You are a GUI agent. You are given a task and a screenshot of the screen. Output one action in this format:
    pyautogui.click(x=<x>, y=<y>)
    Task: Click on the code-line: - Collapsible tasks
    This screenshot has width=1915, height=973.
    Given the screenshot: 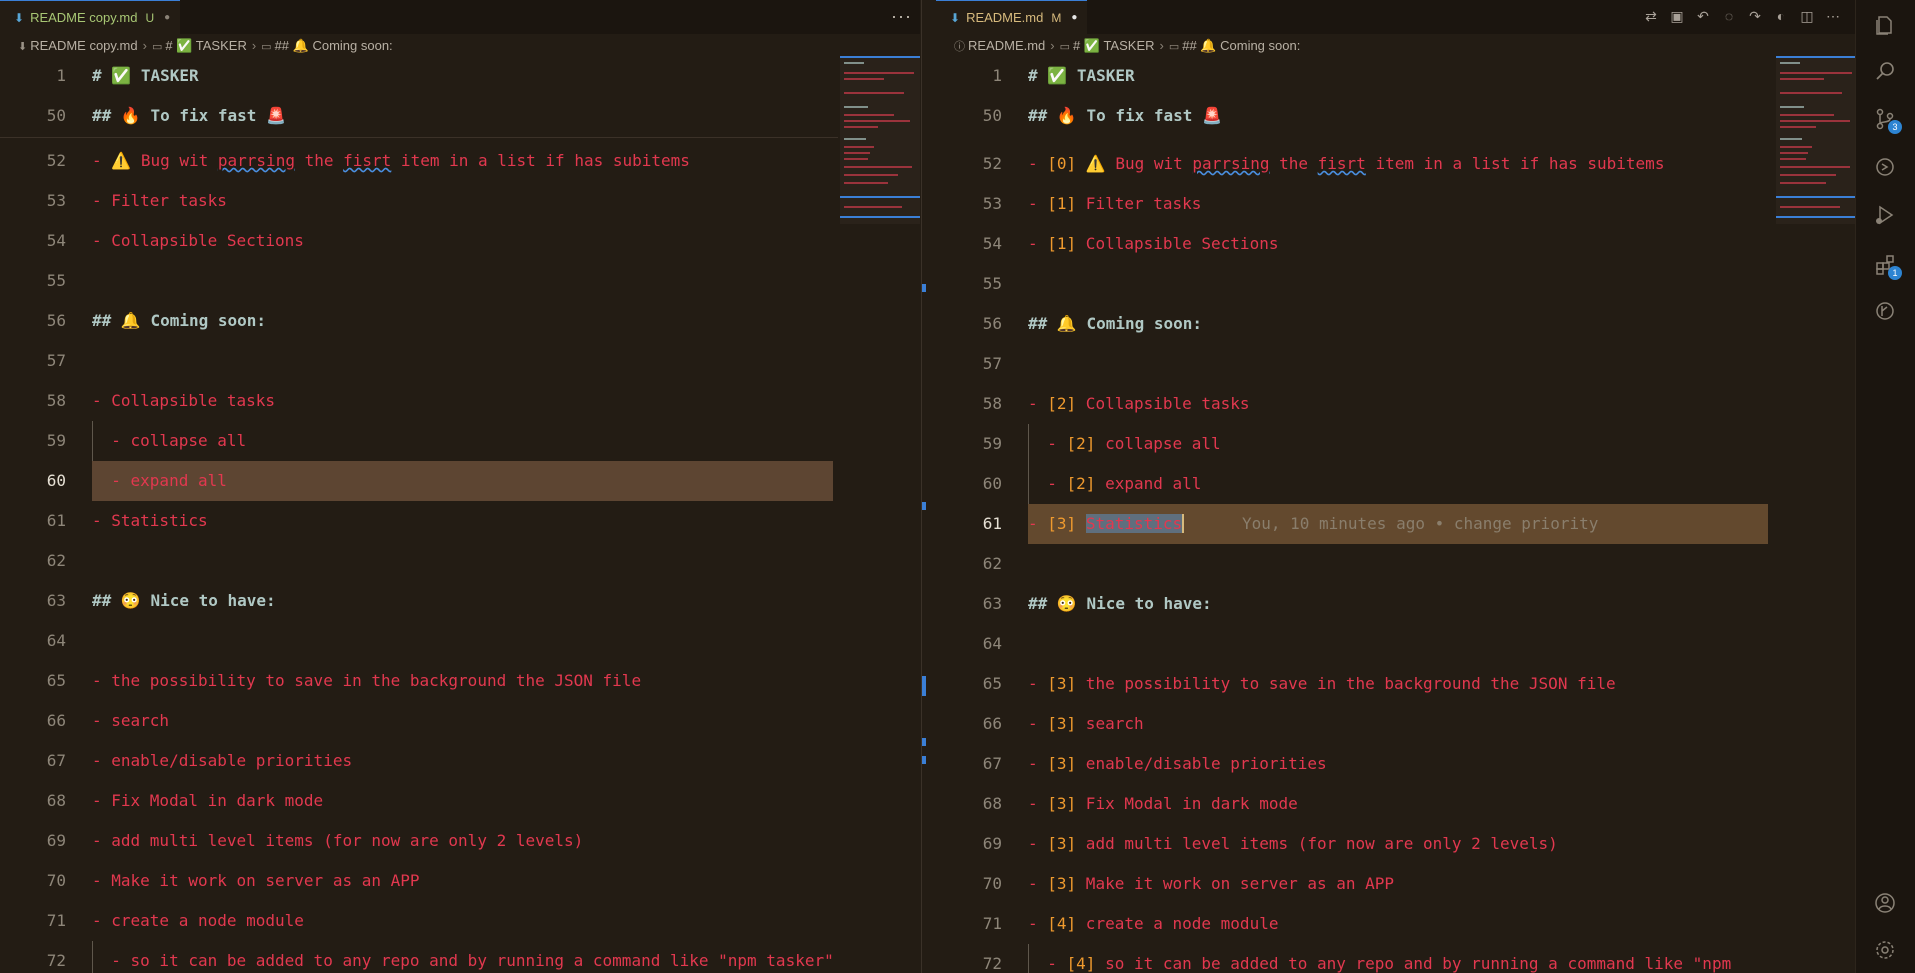 What is the action you would take?
    pyautogui.click(x=183, y=401)
    